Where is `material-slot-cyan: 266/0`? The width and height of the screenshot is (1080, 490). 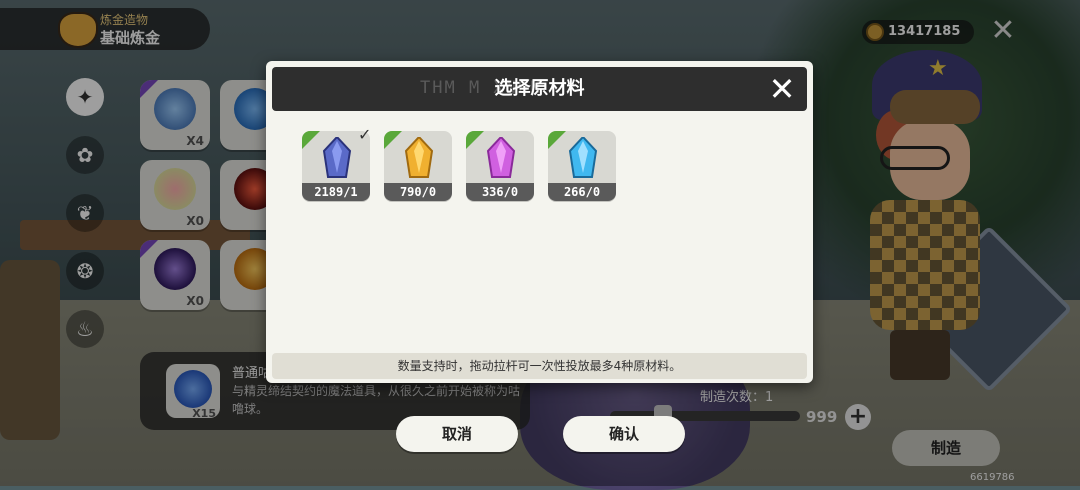
material-slot-cyan: 266/0 is located at coordinates (582, 166).